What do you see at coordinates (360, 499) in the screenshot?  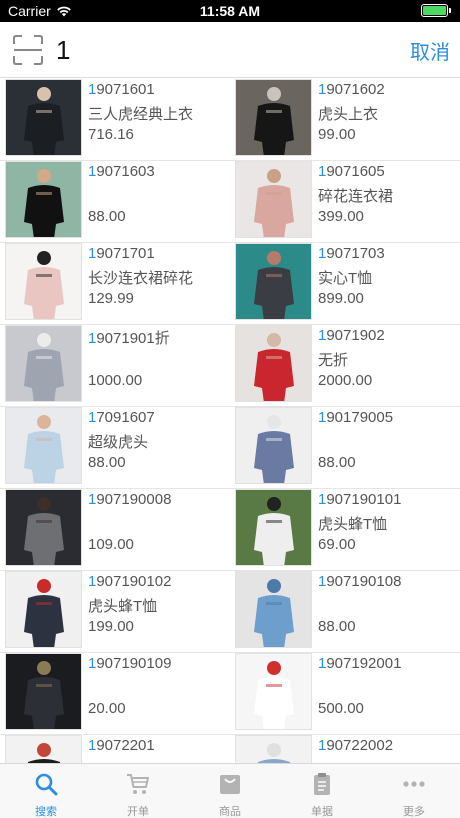 I see `product-code: 1907190101` at bounding box center [360, 499].